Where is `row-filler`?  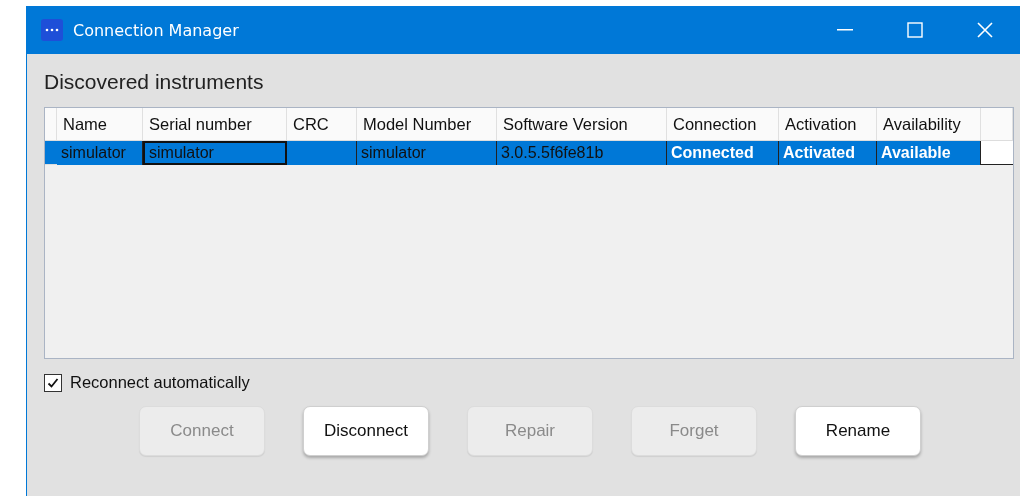 row-filler is located at coordinates (997, 153).